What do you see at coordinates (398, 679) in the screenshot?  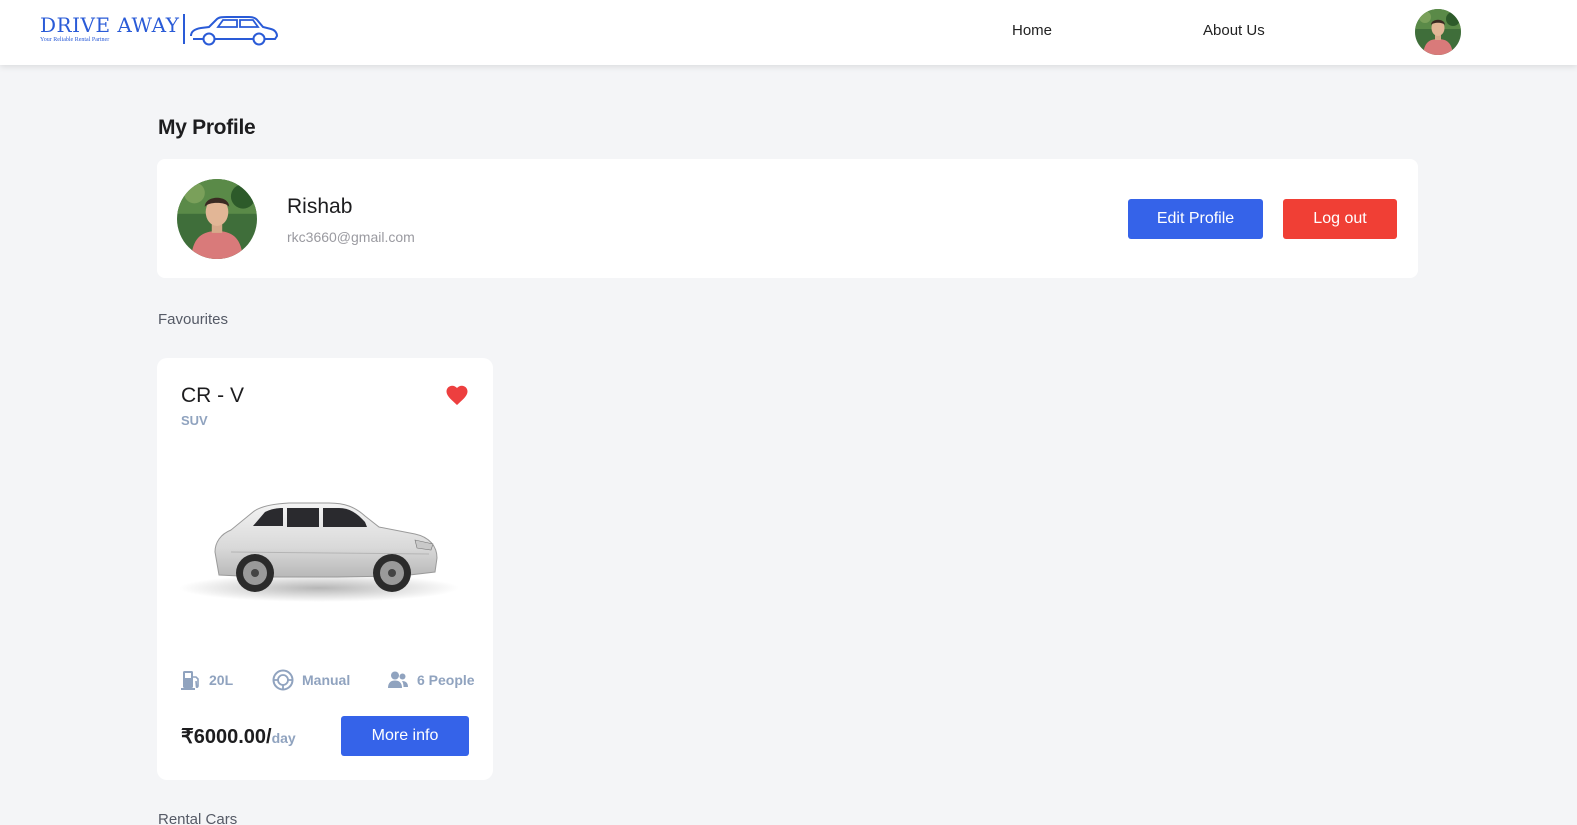 I see `people-icon` at bounding box center [398, 679].